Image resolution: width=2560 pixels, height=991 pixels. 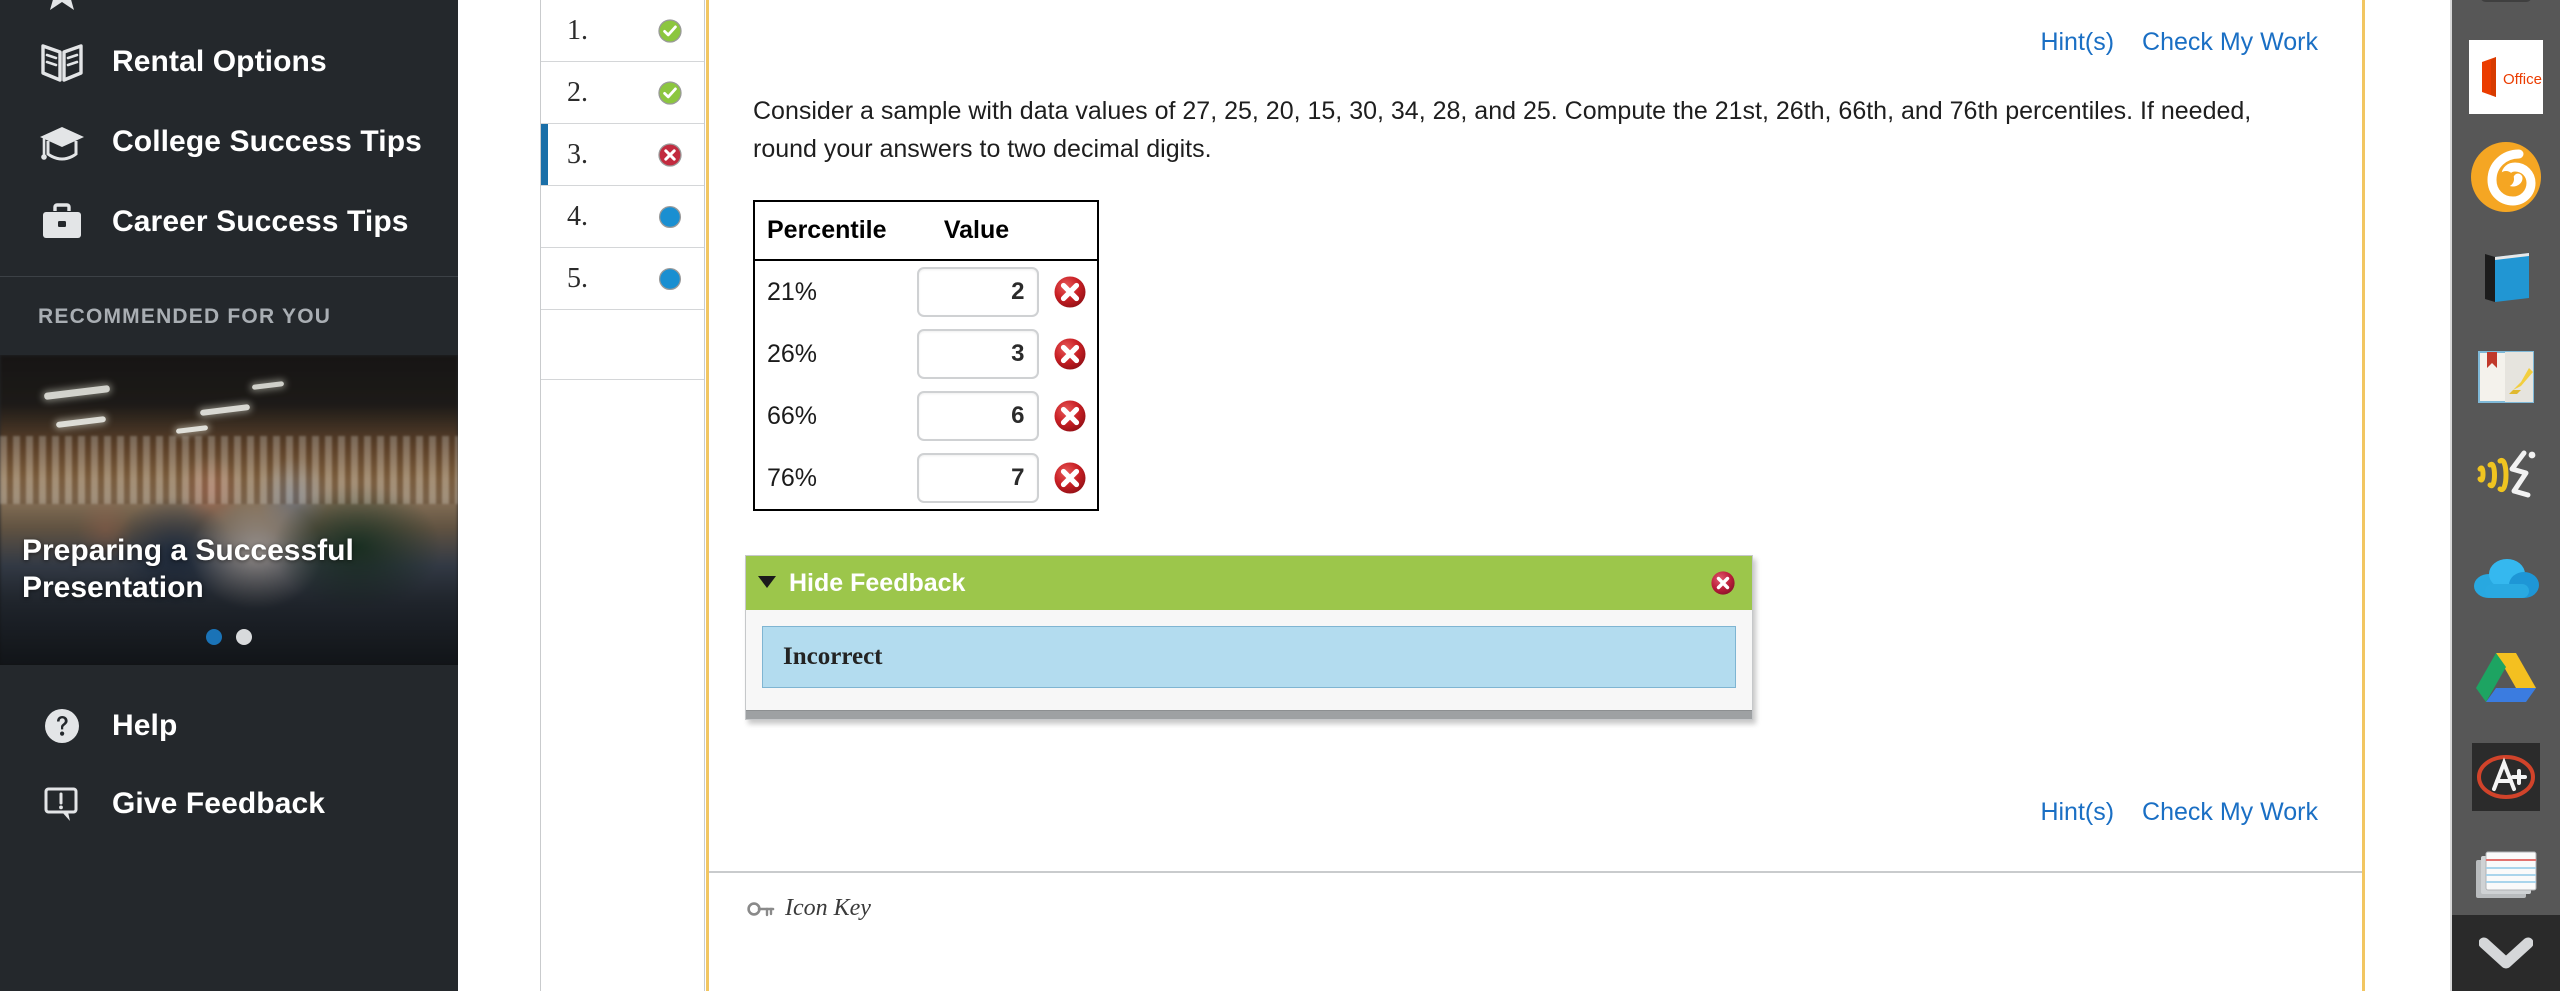 What do you see at coordinates (267, 141) in the screenshot?
I see `sidebar-item-label: College Success Tips` at bounding box center [267, 141].